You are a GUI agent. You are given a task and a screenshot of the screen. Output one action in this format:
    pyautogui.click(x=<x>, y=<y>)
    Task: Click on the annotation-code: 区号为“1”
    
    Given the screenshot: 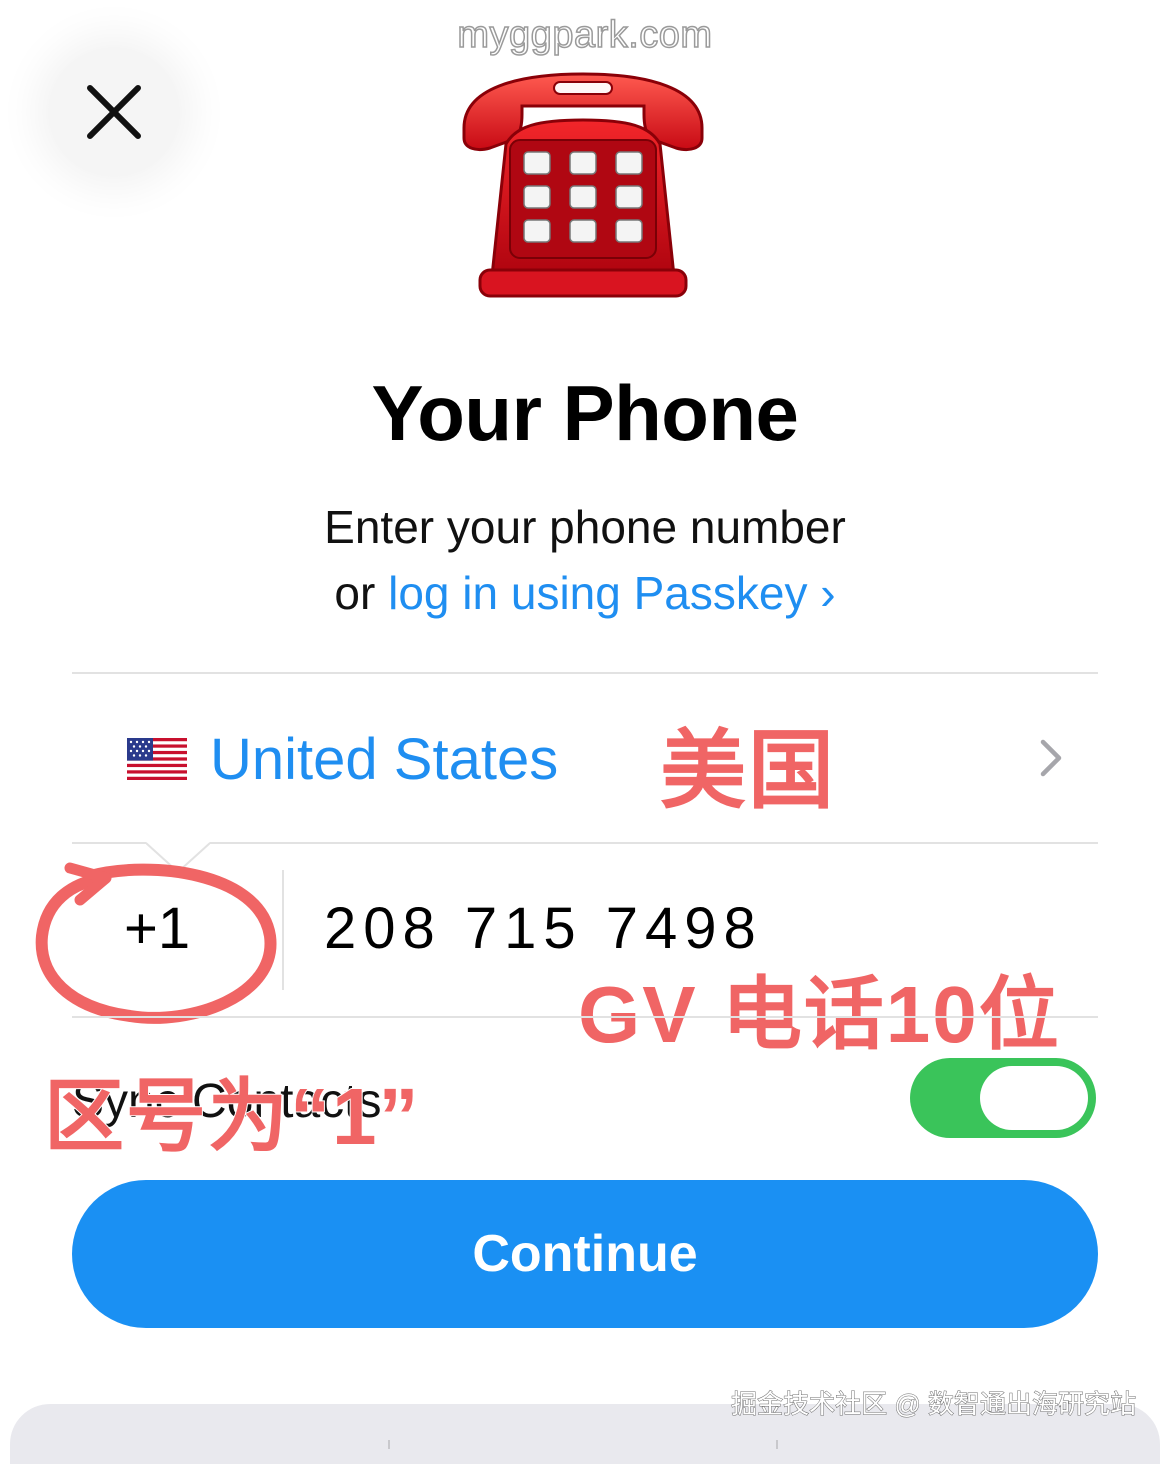 What is the action you would take?
    pyautogui.click(x=232, y=1116)
    